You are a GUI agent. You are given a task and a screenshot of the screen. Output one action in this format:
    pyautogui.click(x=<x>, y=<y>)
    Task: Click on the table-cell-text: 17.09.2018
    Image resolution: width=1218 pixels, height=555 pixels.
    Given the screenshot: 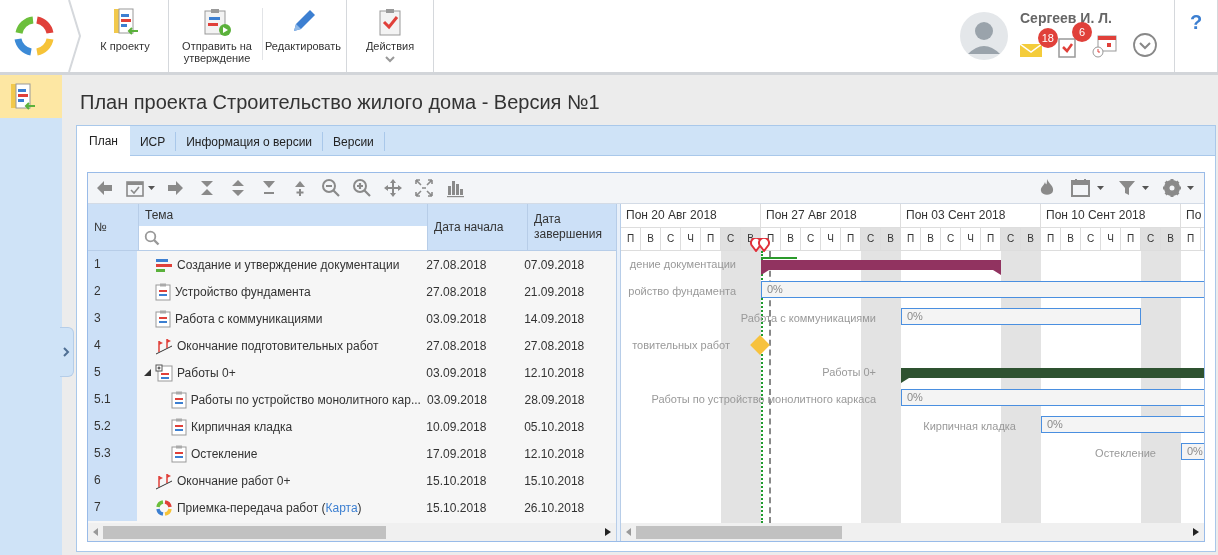 What is the action you would take?
    pyautogui.click(x=456, y=453)
    